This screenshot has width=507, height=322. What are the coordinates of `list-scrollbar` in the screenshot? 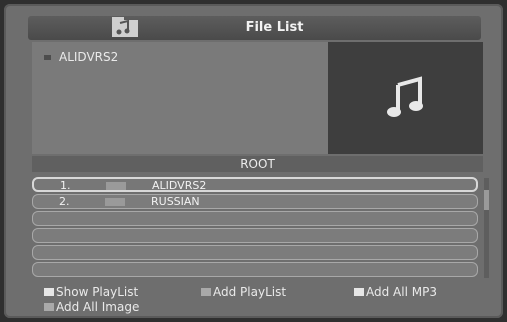 It's located at (486, 228).